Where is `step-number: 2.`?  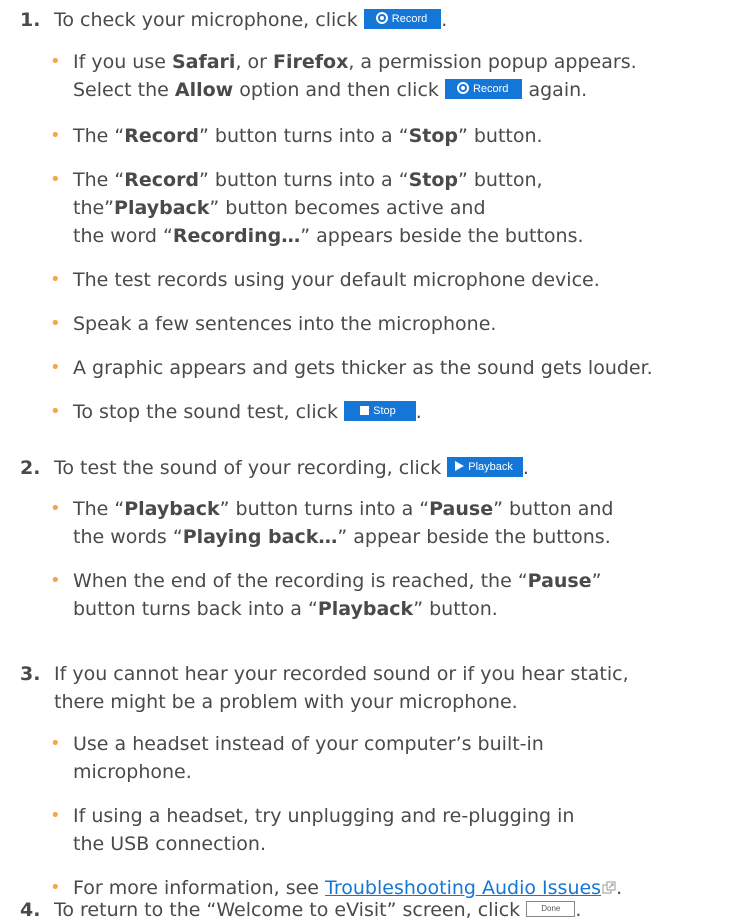 step-number: 2. is located at coordinates (30, 468).